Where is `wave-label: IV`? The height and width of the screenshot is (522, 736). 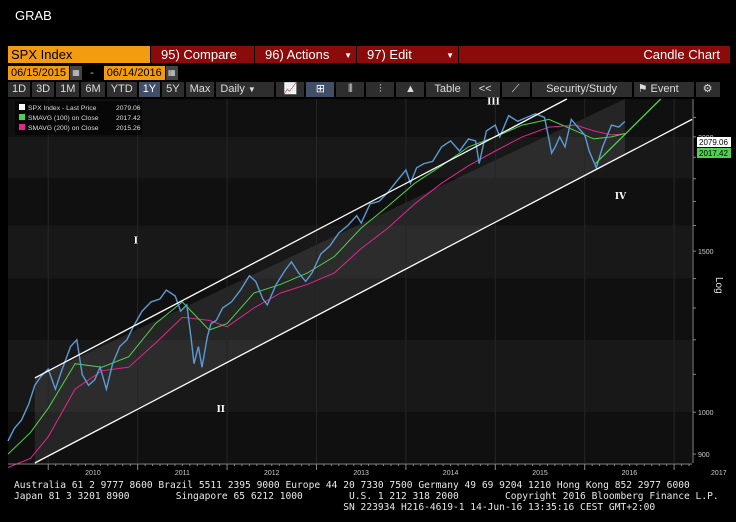
wave-label: IV is located at coordinates (621, 197).